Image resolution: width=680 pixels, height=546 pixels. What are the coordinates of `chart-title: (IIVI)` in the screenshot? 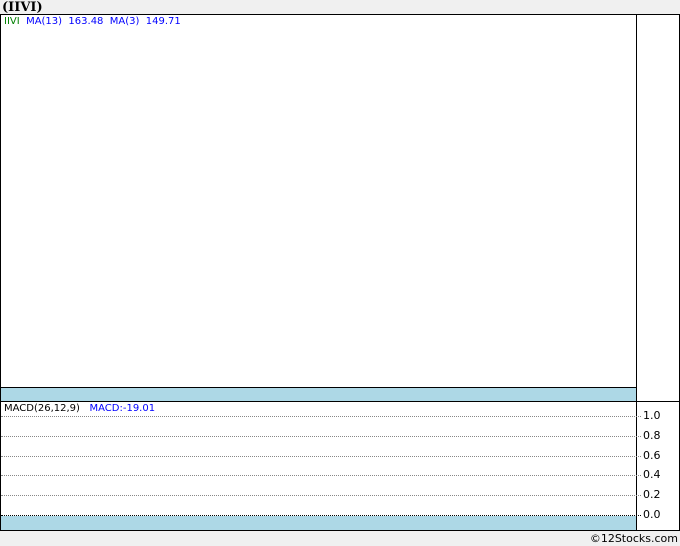 It's located at (22, 7).